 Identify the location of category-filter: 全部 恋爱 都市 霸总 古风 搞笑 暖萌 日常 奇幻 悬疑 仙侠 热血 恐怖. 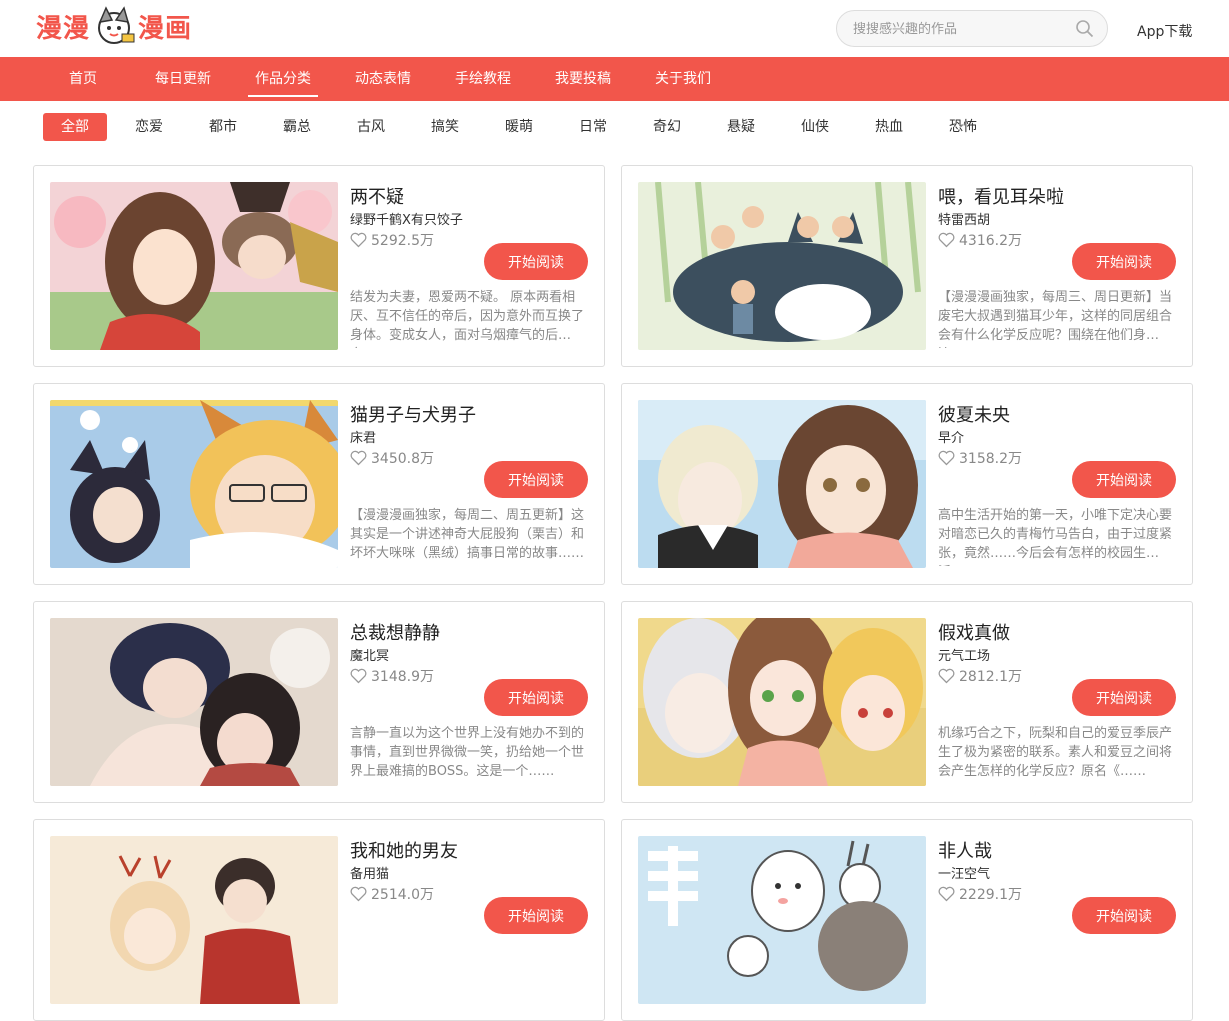
(614, 126).